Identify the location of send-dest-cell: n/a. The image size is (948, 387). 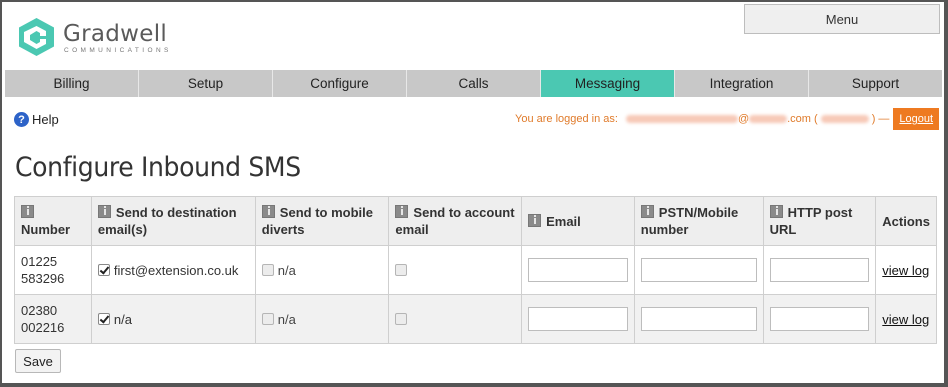
(173, 319).